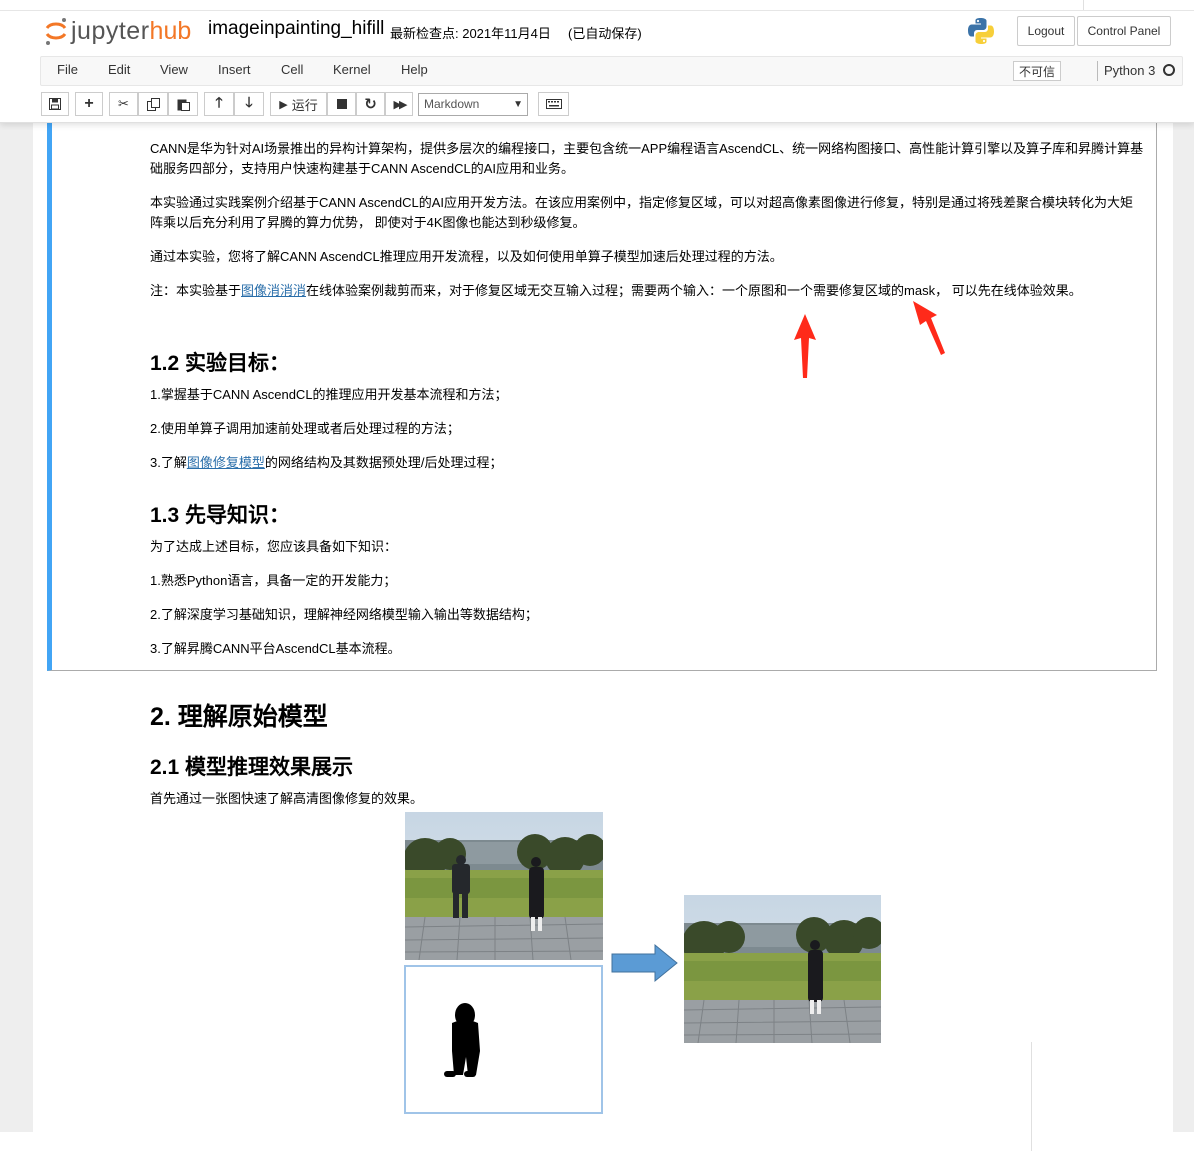 This screenshot has height=1151, width=1194. I want to click on trust-status-button: 不可信, so click(1037, 71).